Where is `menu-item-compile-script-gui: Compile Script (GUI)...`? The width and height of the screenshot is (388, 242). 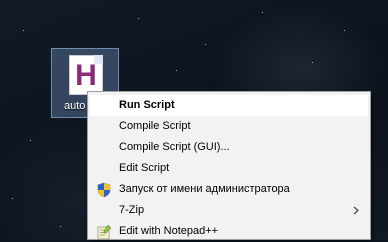
menu-item-compile-script-gui: Compile Script (GUI)... is located at coordinates (229, 147).